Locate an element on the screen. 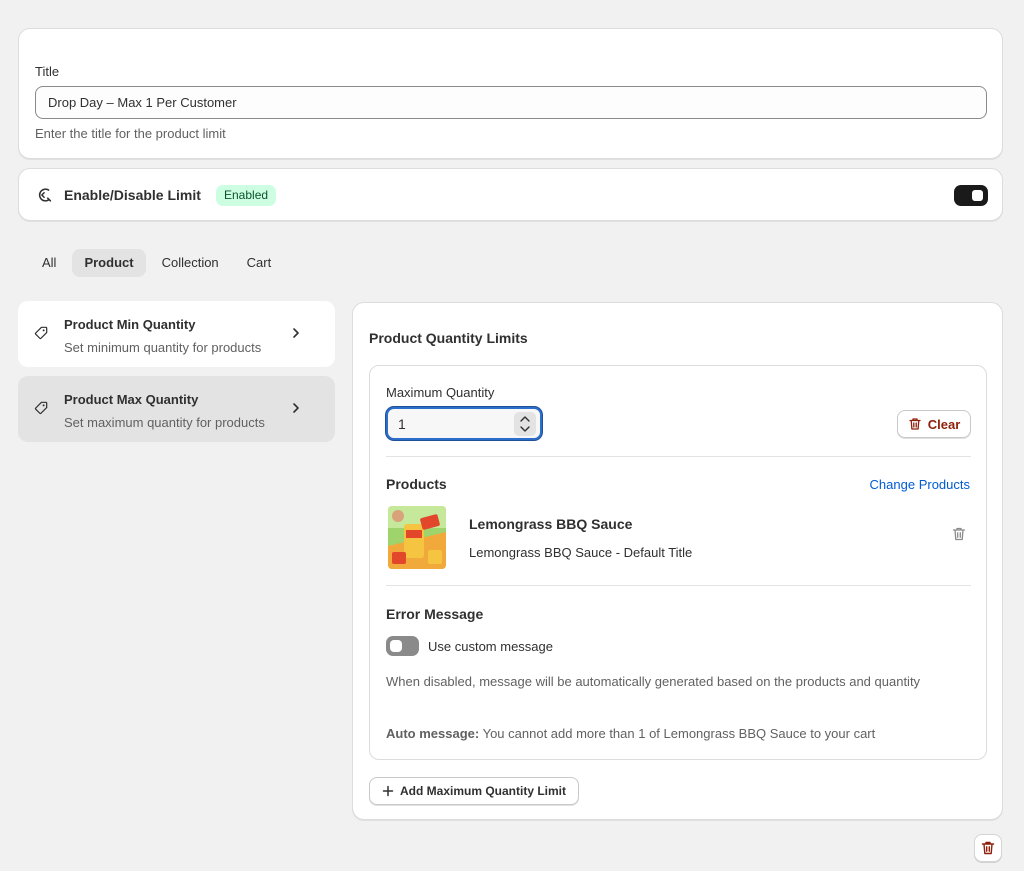 Image resolution: width=1024 pixels, height=871 pixels. product-name: Lemongrass BBQ Sauce is located at coordinates (551, 524).